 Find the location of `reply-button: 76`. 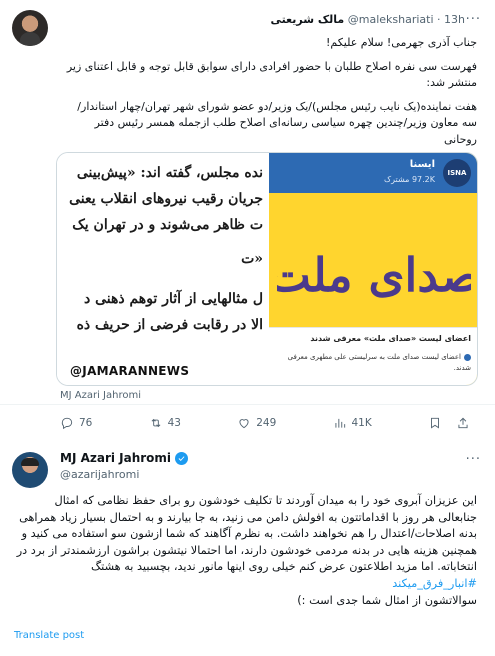

reply-button: 76 is located at coordinates (76, 423).